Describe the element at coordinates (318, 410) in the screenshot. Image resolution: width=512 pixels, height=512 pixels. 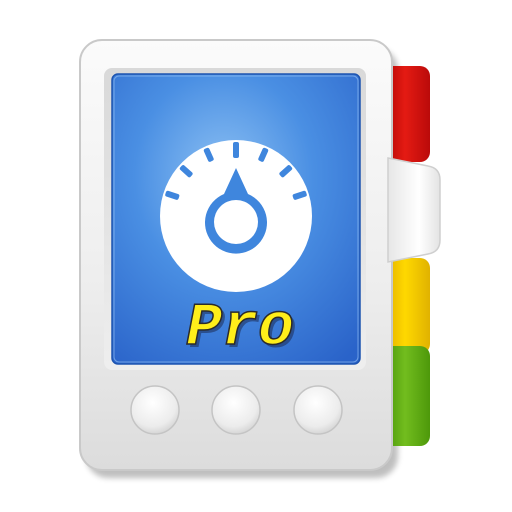
I see `hardware-button-right` at that location.